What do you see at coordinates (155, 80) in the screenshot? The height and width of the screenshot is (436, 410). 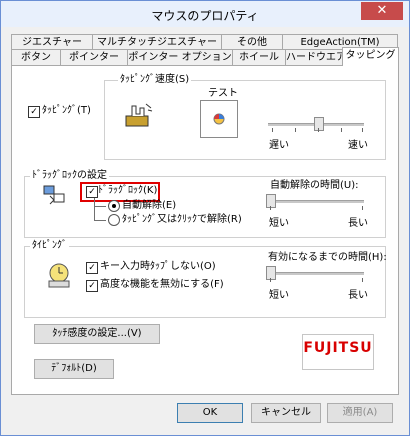 I see `tapping-speed-group-label: ﾀｯﾋﾟﾝｸﾞ速度(S)` at bounding box center [155, 80].